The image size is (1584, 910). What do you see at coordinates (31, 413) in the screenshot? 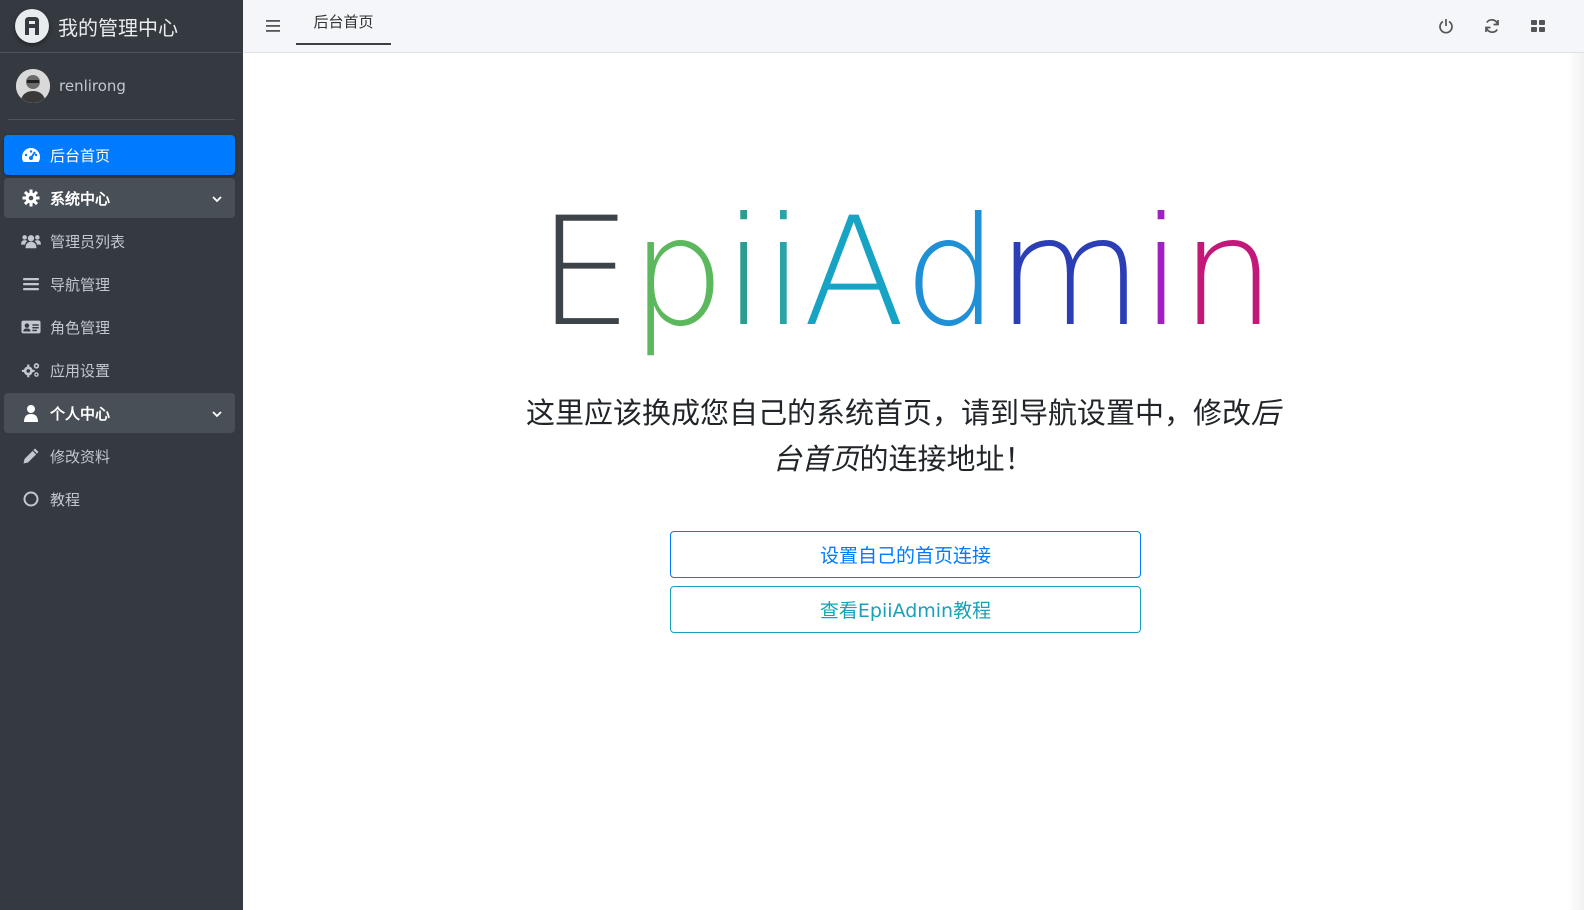
I see `user-icon` at bounding box center [31, 413].